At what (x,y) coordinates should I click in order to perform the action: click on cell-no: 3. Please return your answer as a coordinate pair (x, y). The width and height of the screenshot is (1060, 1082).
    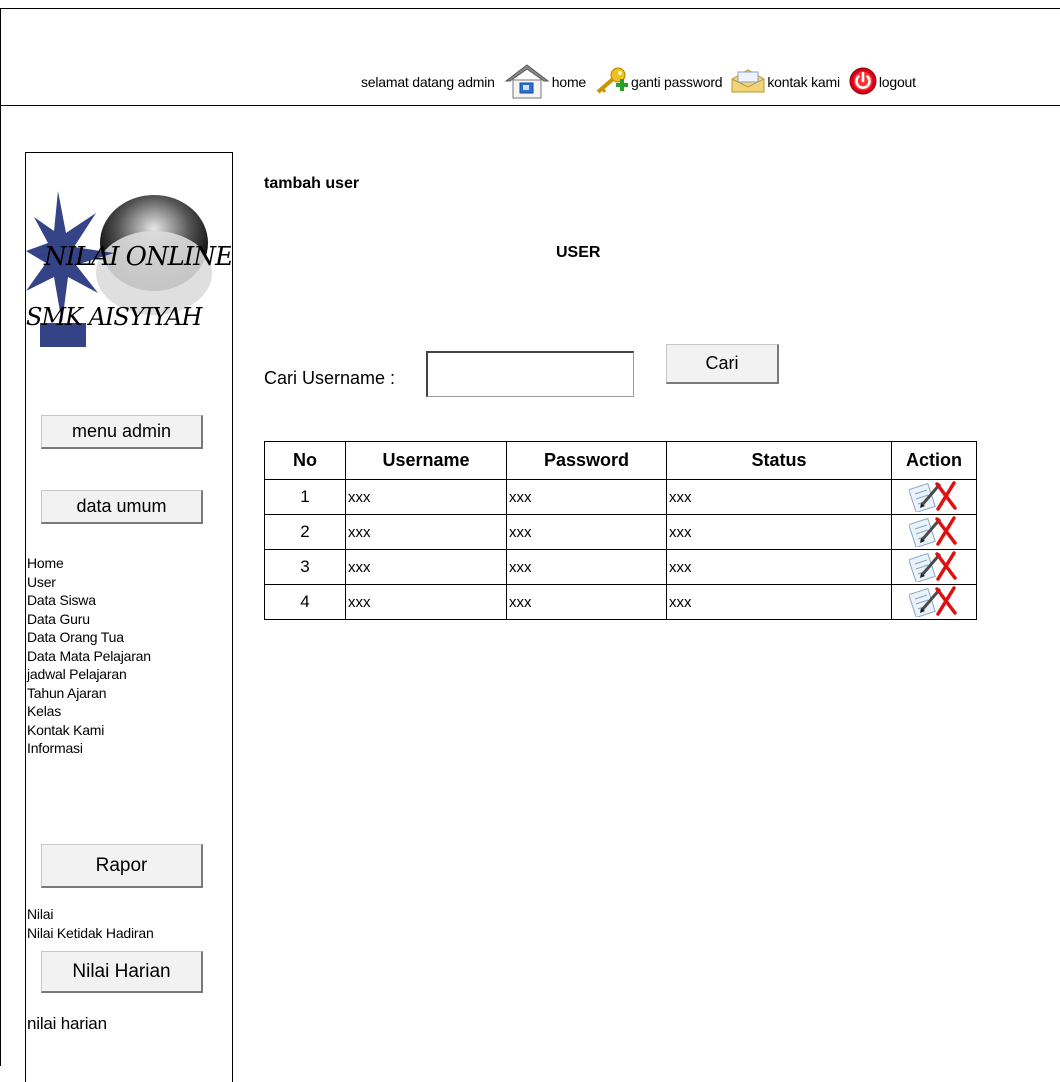
    Looking at the image, I should click on (305, 567).